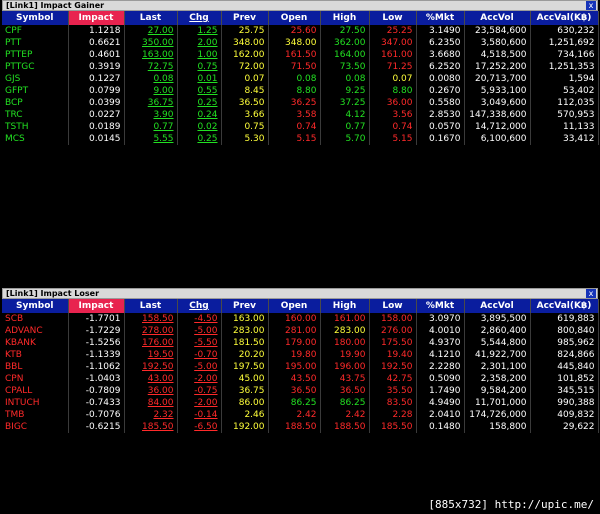  What do you see at coordinates (564, 379) in the screenshot?
I see `loser-cell-accval: 101,852` at bounding box center [564, 379].